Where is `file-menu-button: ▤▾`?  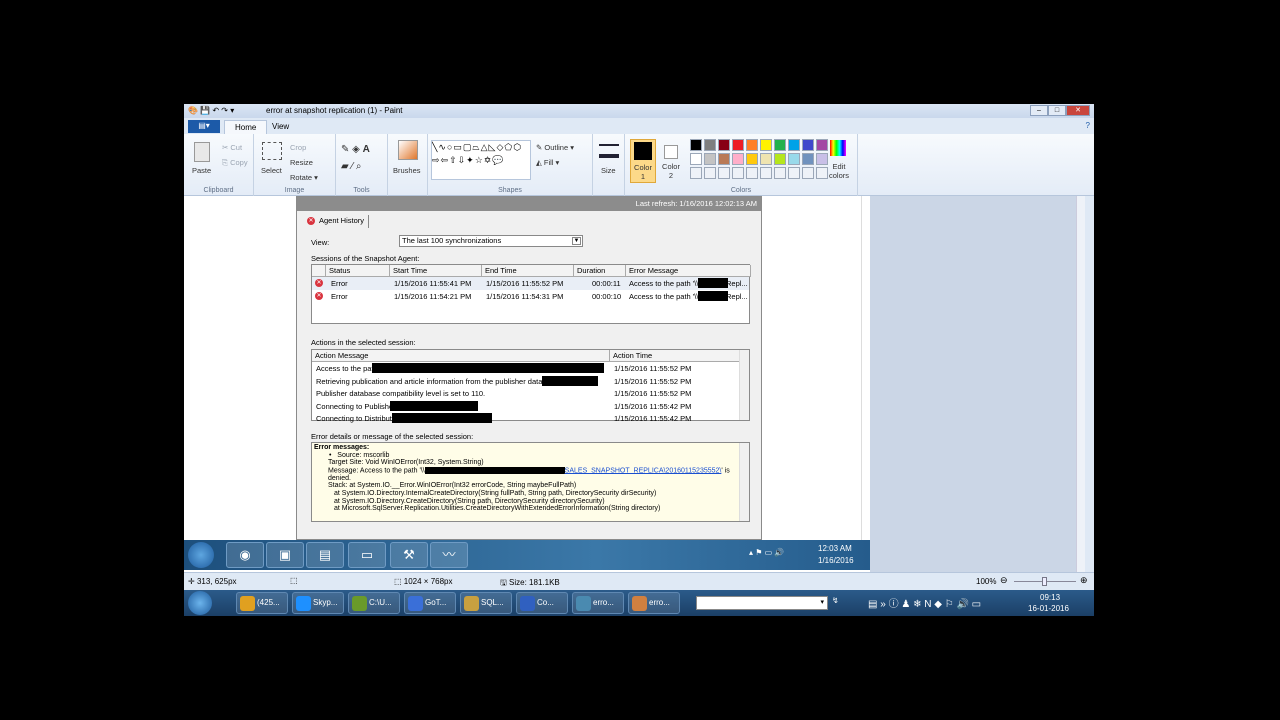
file-menu-button: ▤▾ is located at coordinates (204, 126).